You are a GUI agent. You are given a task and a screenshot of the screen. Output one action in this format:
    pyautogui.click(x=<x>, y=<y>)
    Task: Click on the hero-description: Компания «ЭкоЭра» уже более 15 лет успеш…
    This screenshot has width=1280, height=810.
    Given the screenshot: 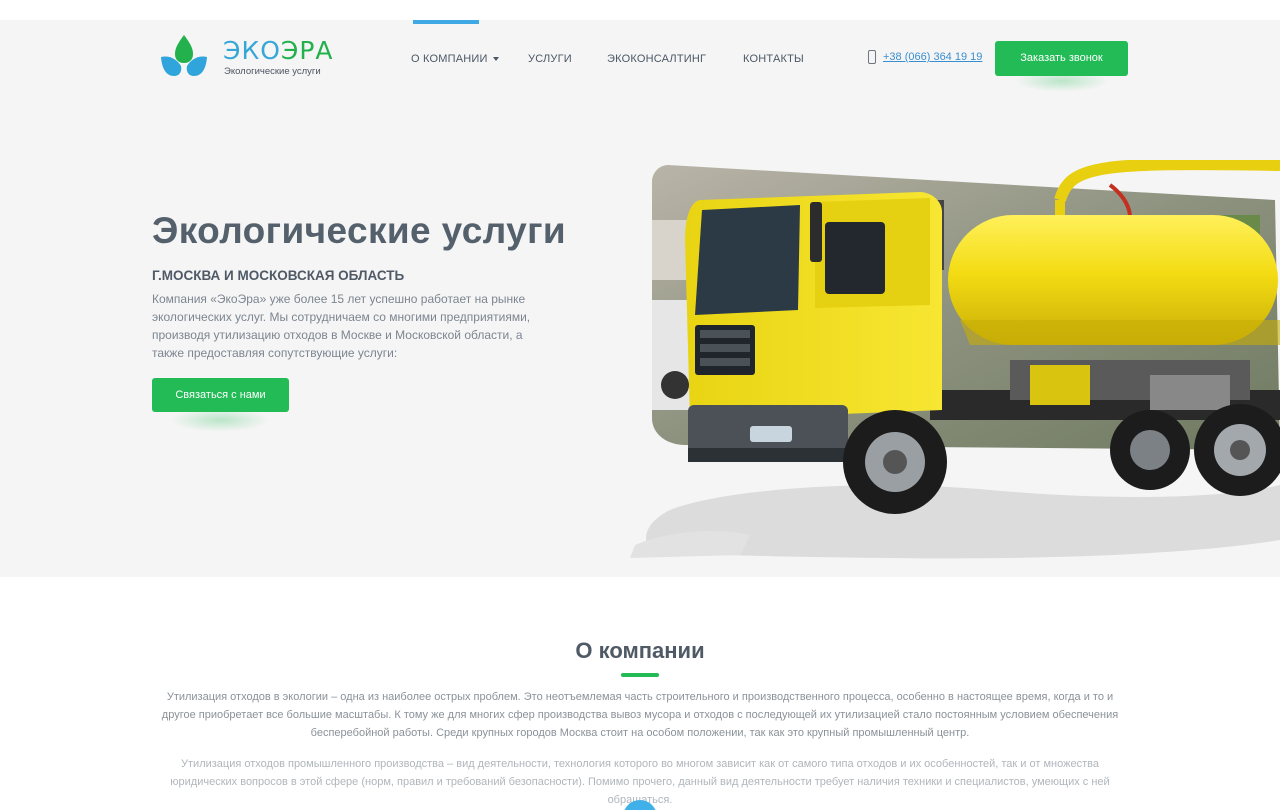 What is the action you would take?
    pyautogui.click(x=341, y=326)
    